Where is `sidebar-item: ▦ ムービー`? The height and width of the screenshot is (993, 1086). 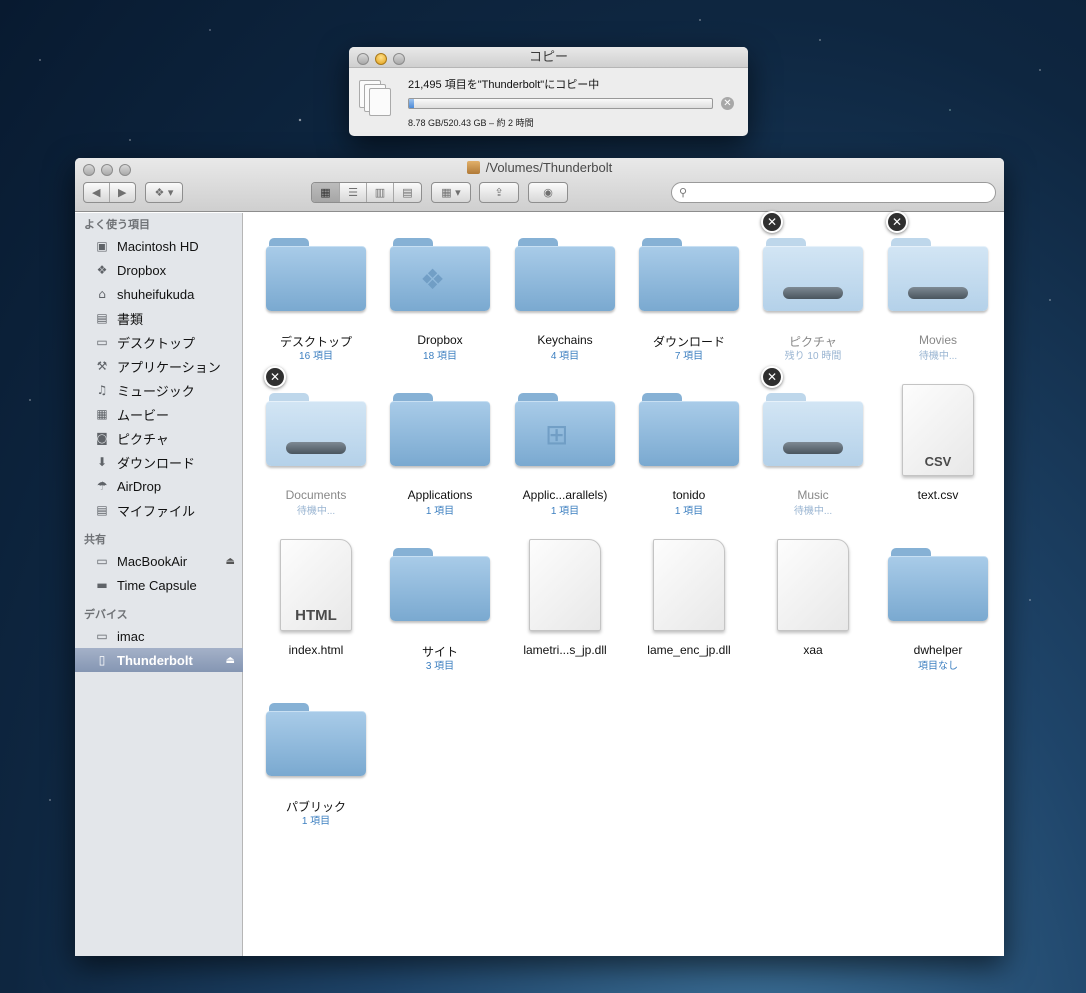 sidebar-item: ▦ ムービー is located at coordinates (159, 414).